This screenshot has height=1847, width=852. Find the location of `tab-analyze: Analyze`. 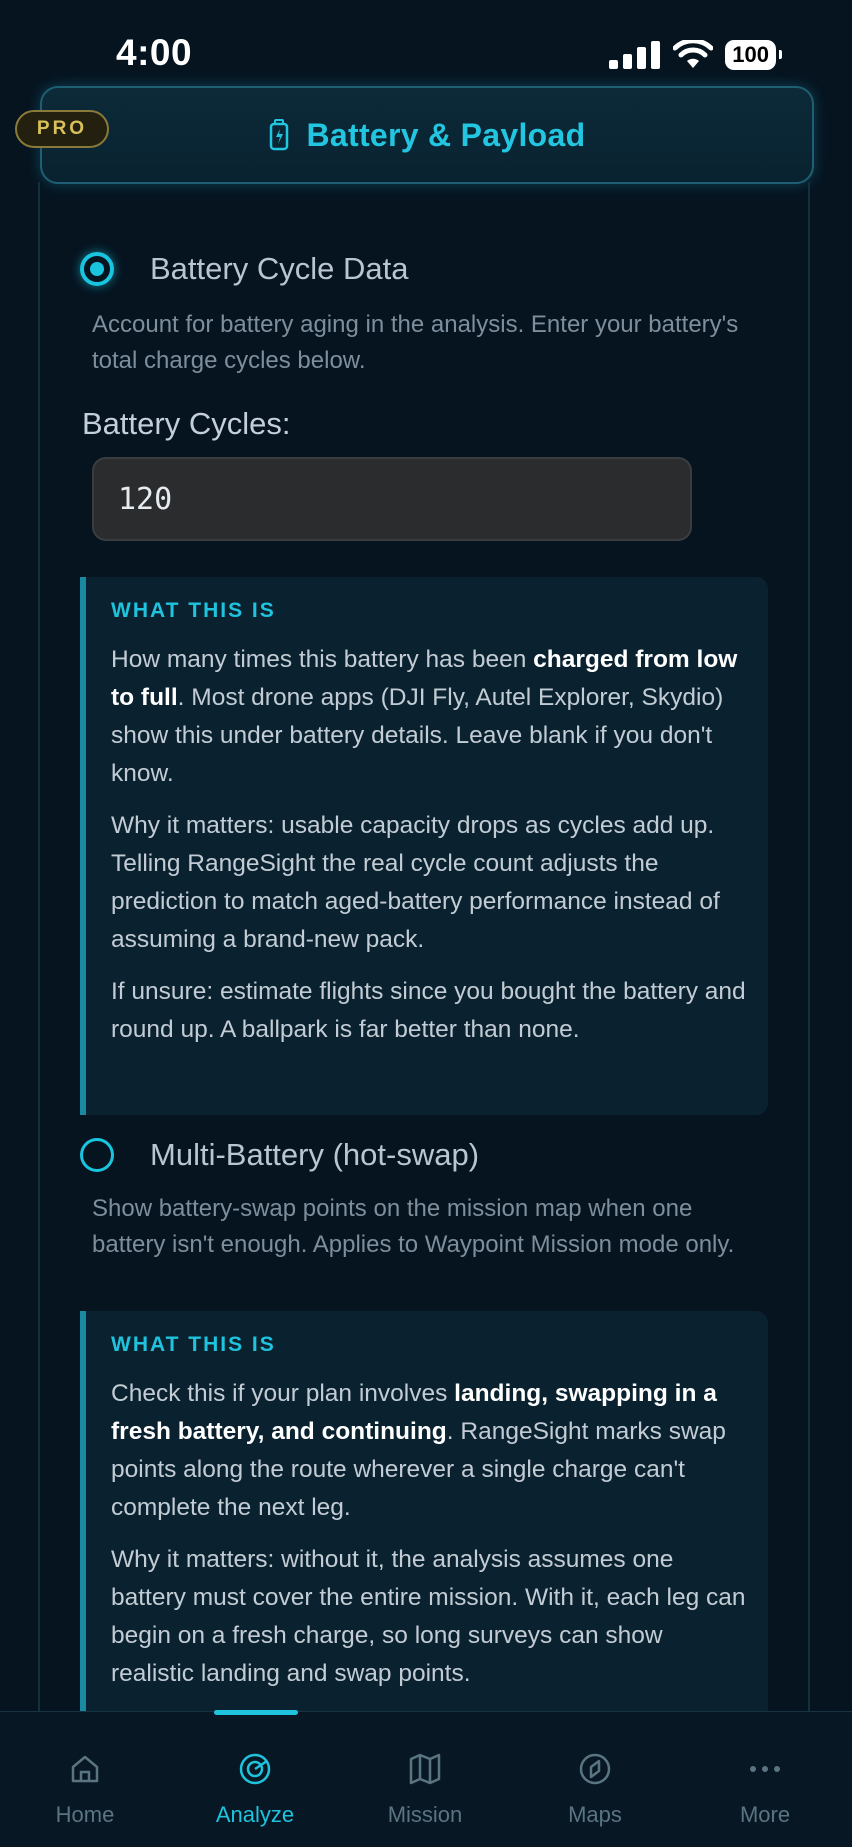

tab-analyze: Analyze is located at coordinates (255, 1789).